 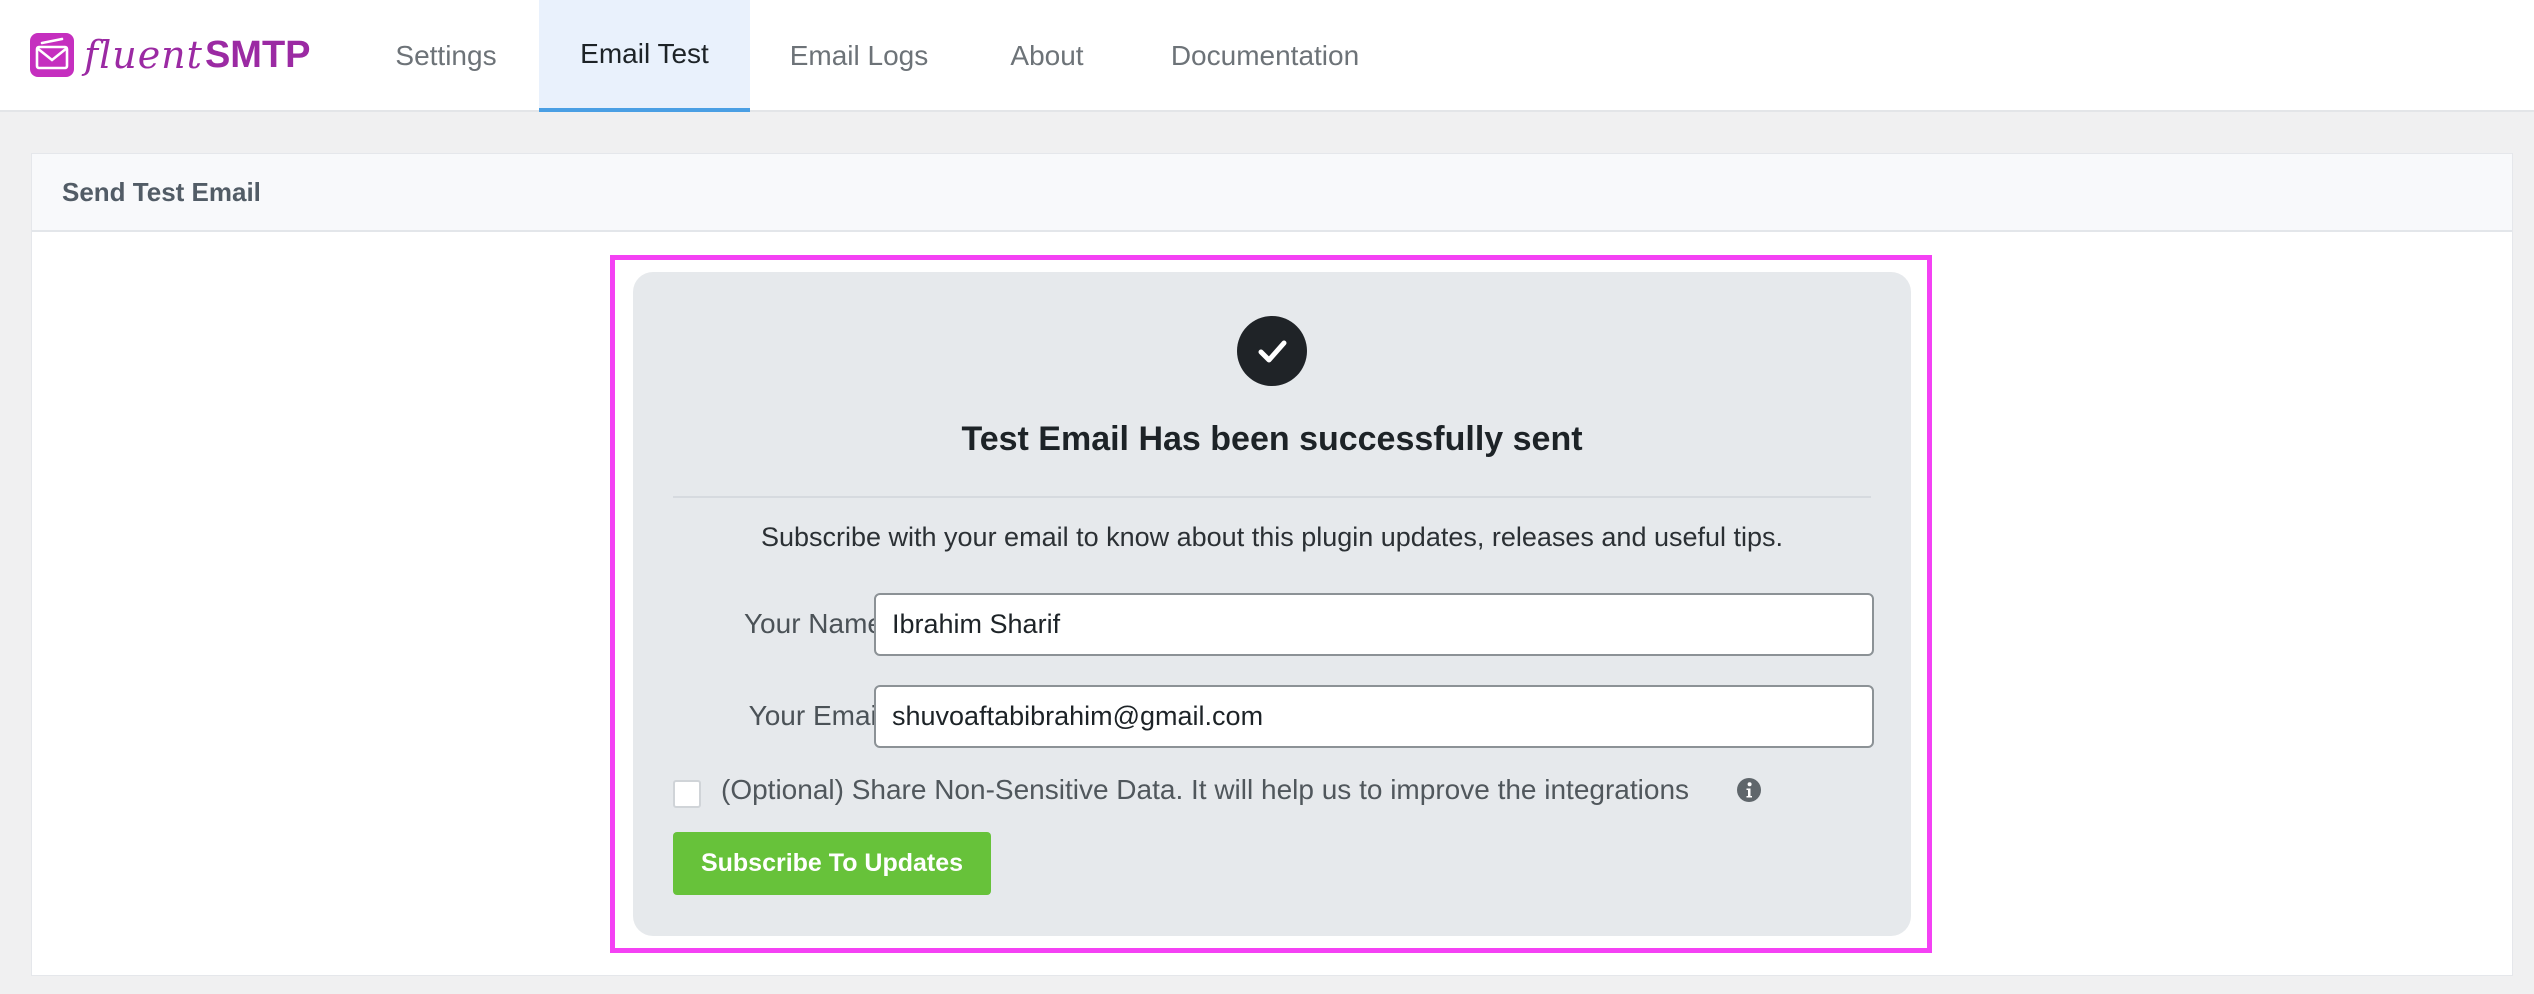 I want to click on info-icon, so click(x=1749, y=790).